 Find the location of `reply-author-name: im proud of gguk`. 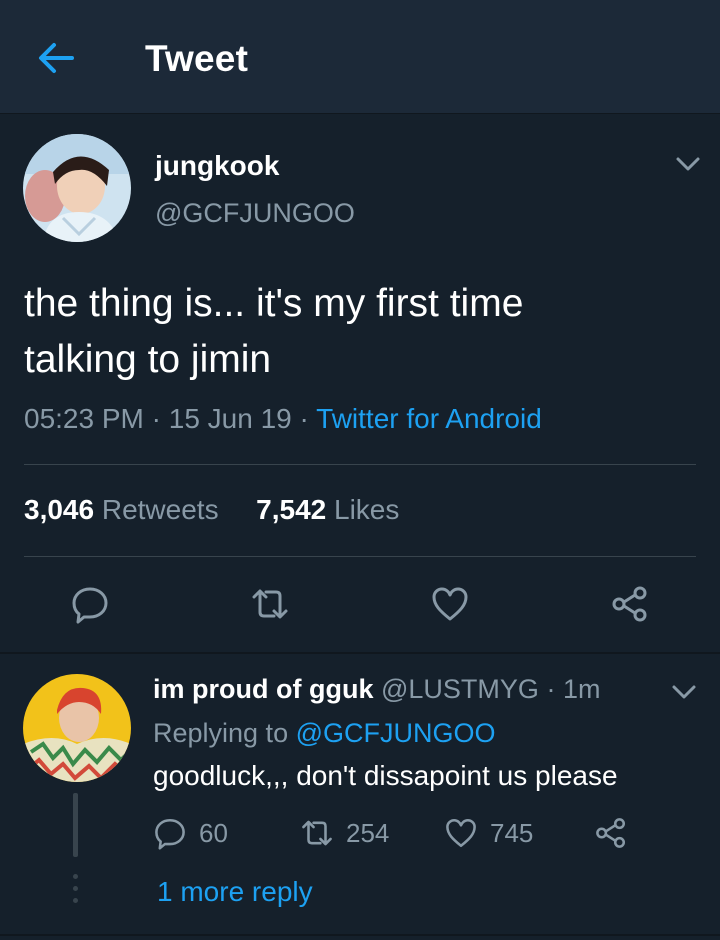

reply-author-name: im proud of gguk is located at coordinates (263, 689).